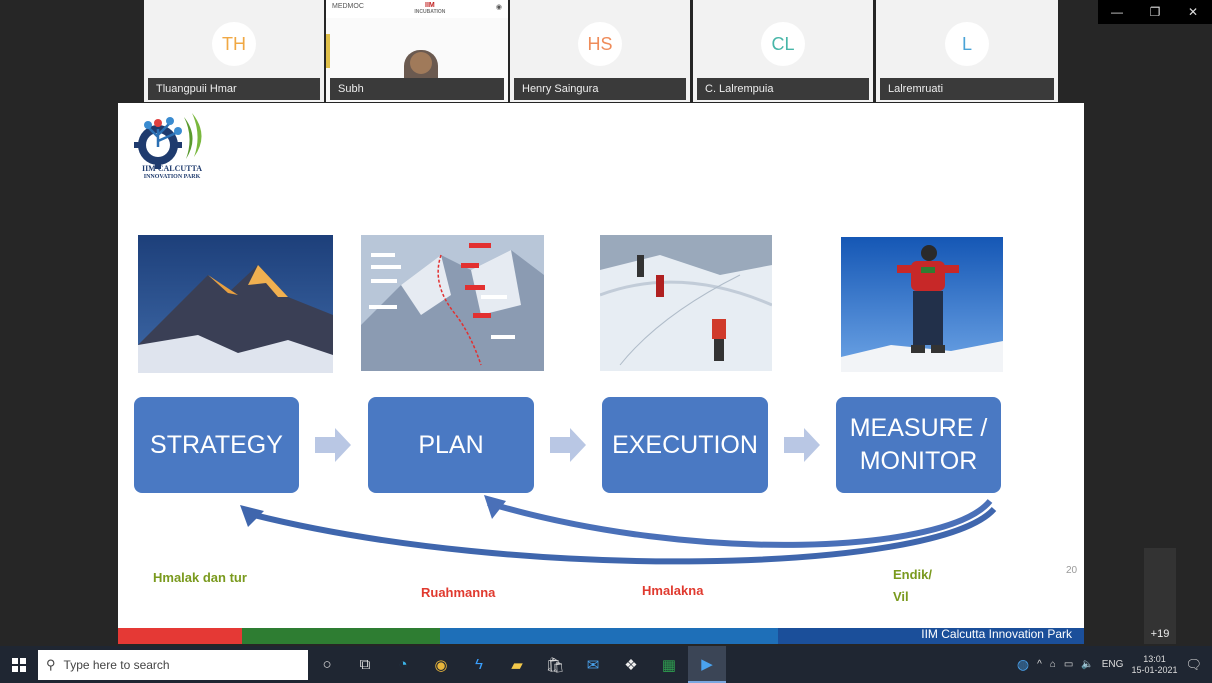 The width and height of the screenshot is (1212, 683). Describe the element at coordinates (403, 664) in the screenshot. I see `edge-icon: ◔` at that location.